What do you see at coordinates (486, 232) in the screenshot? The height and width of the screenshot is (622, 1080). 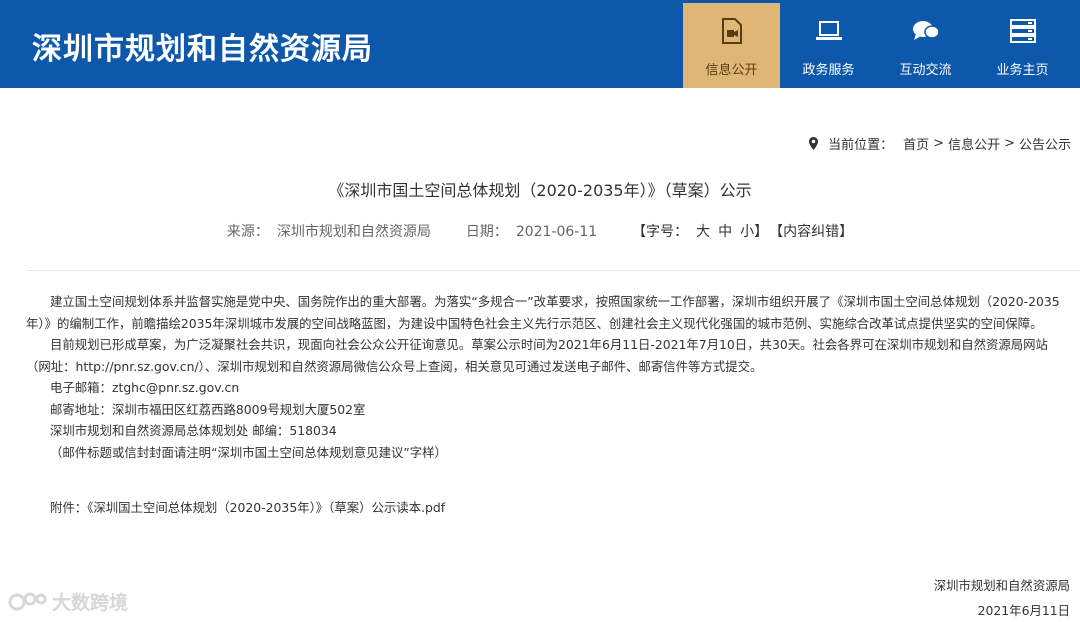 I see `date-label: 日期：` at bounding box center [486, 232].